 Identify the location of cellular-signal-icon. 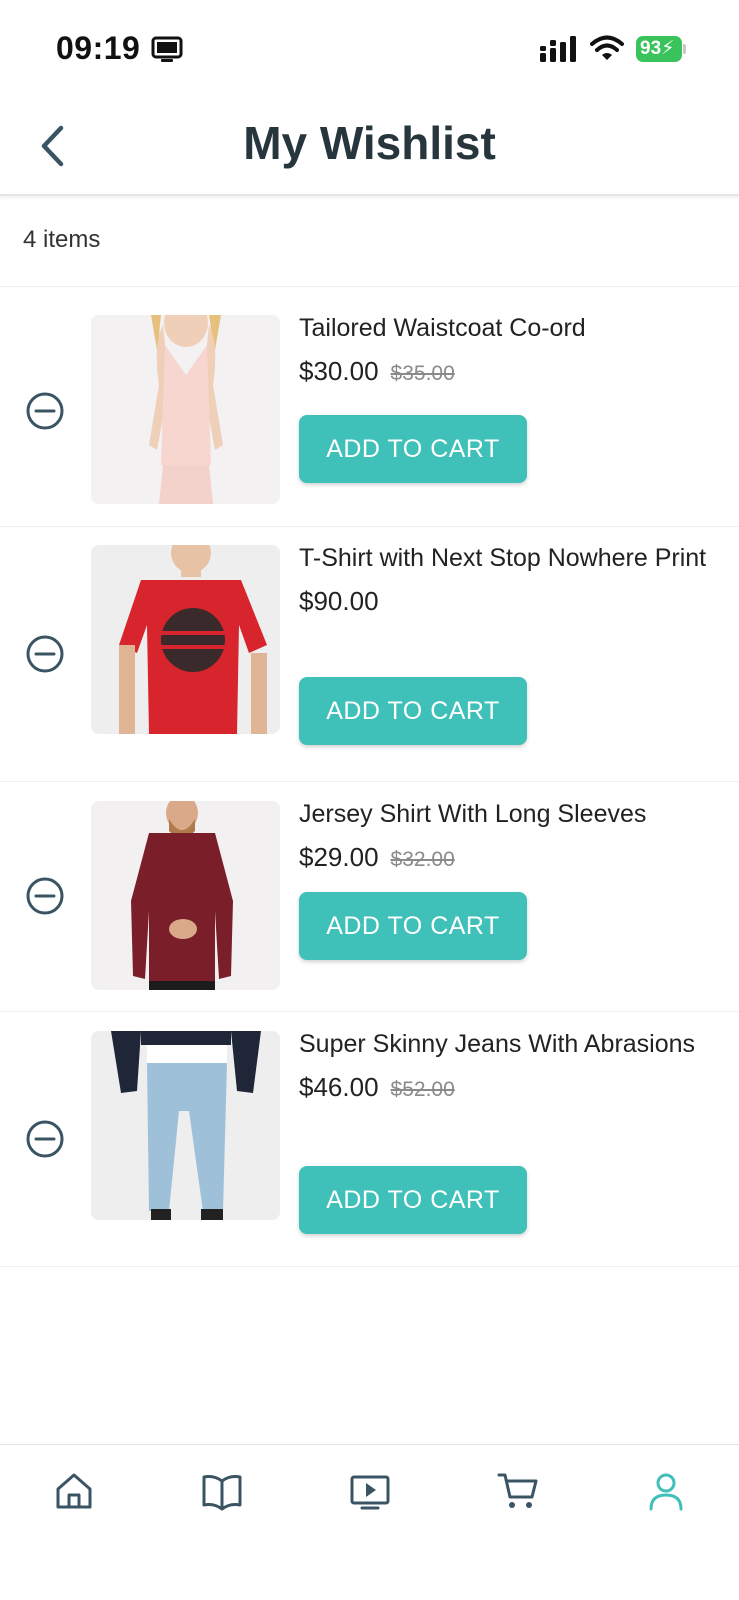
(558, 49).